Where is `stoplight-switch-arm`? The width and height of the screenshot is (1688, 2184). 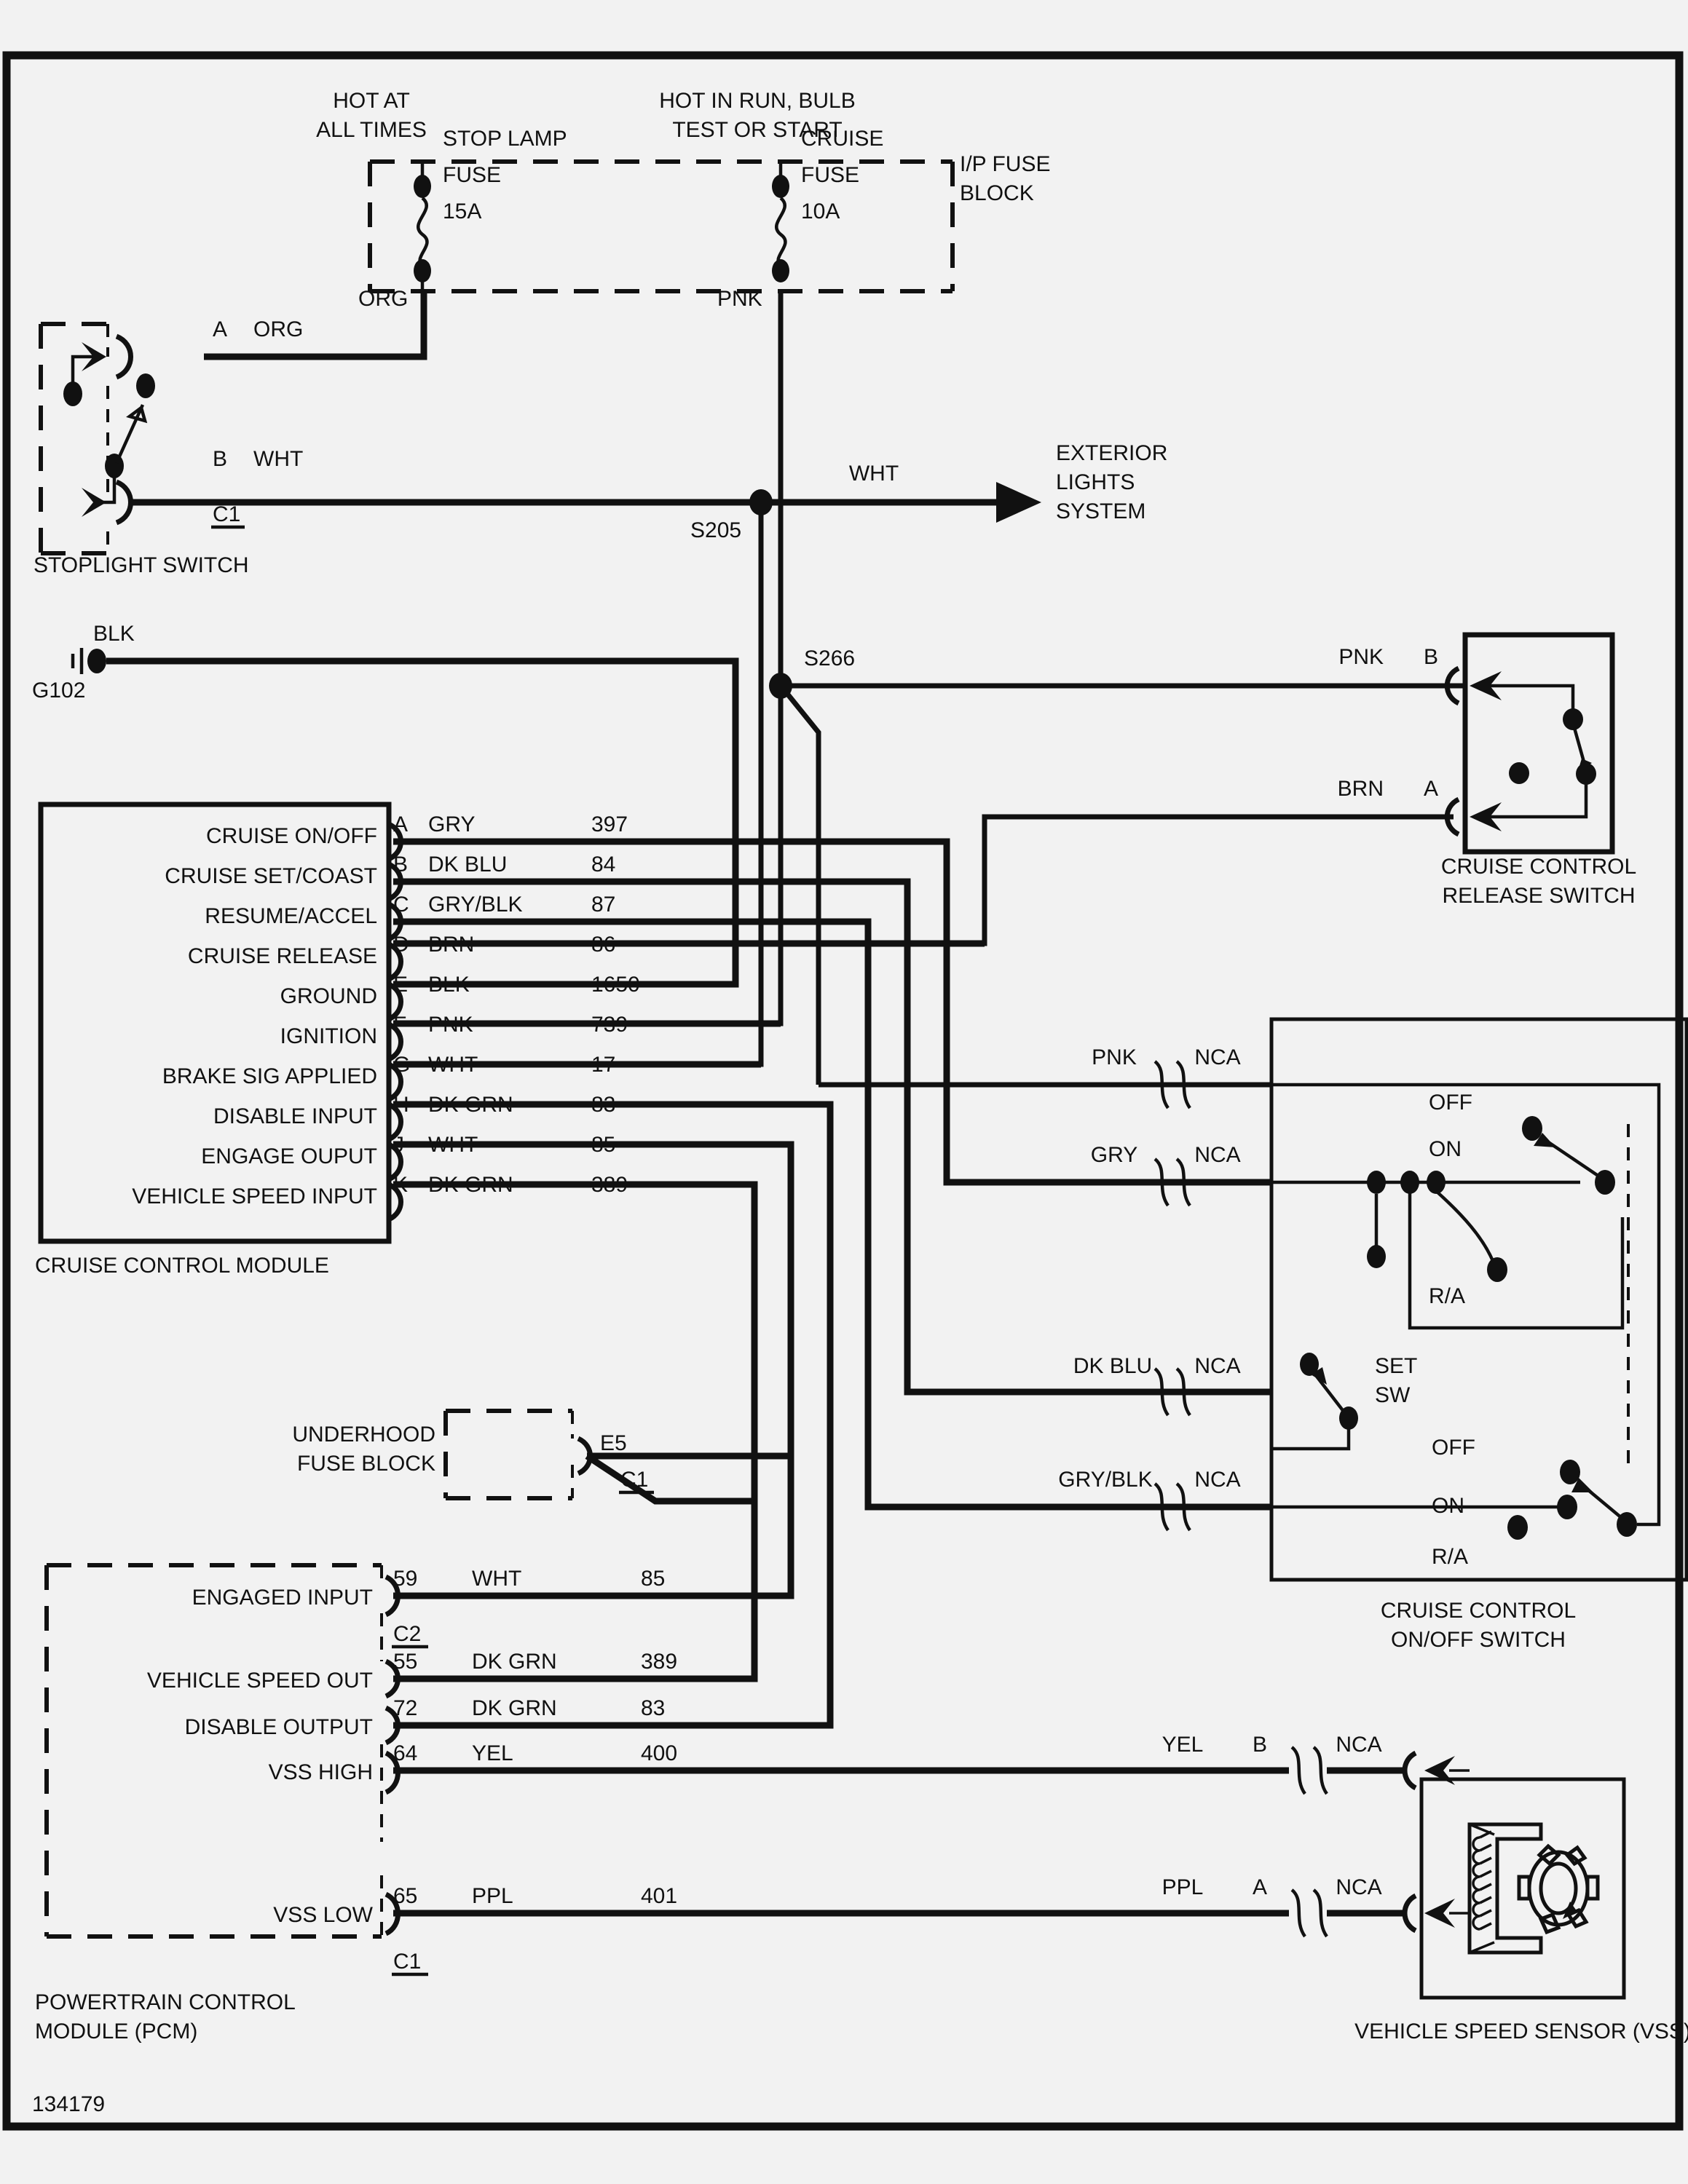 stoplight-switch-arm is located at coordinates (129, 434).